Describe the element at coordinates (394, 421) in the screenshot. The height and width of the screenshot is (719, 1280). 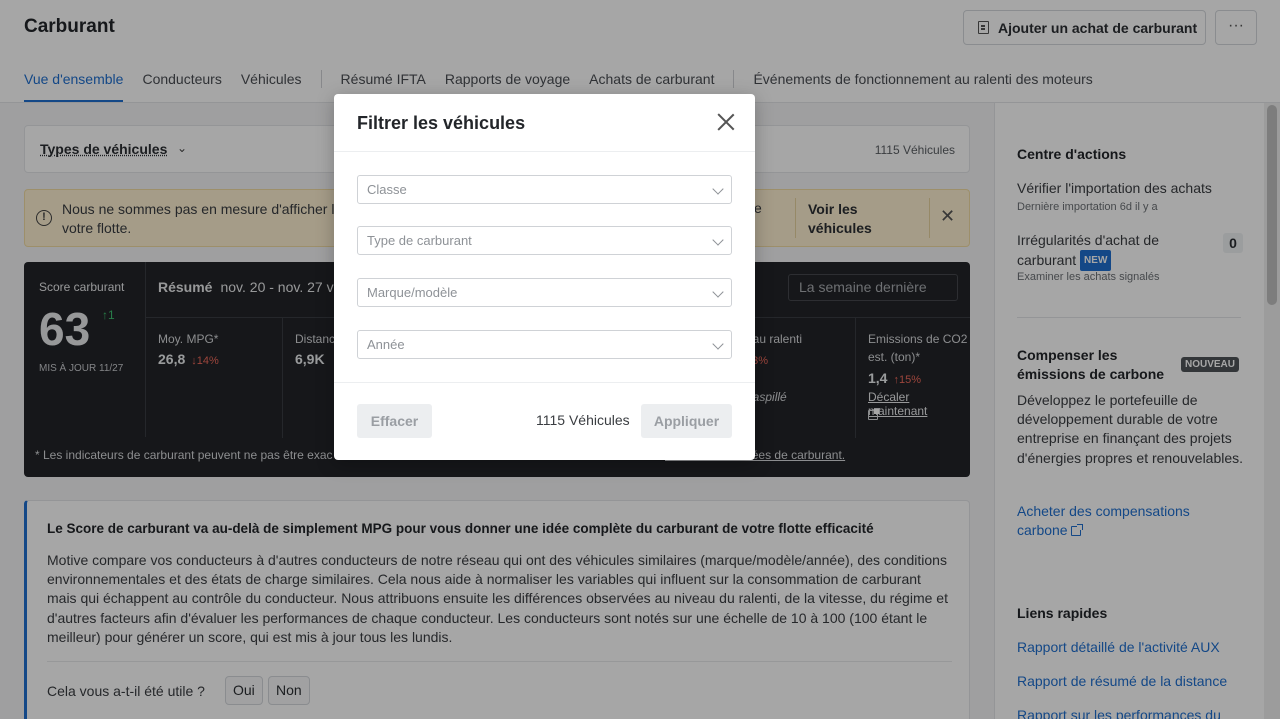
I see `clear-button: Effacer` at that location.